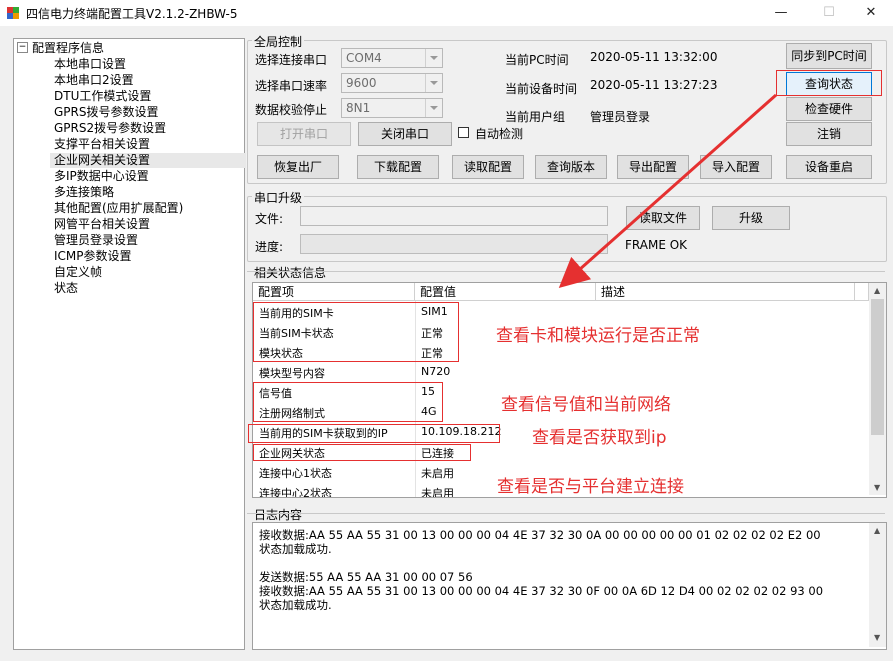 Image resolution: width=893 pixels, height=661 pixels. Describe the element at coordinates (102, 96) in the screenshot. I see `tree-item: DTU工作模式设置` at that location.